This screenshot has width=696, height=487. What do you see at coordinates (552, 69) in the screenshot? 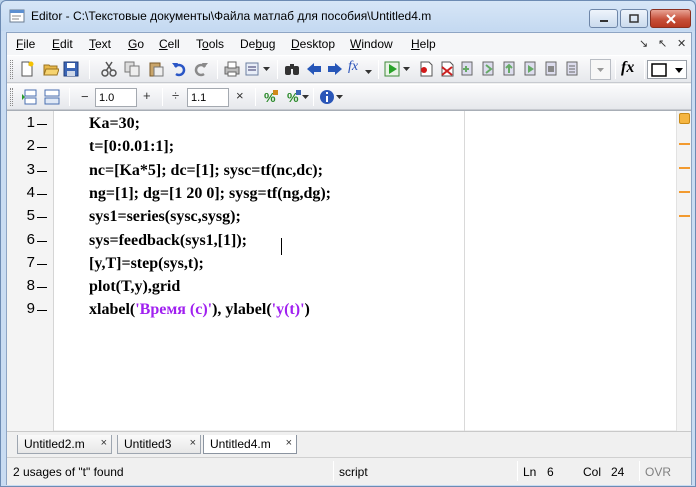
I see `exit-debug-icon` at bounding box center [552, 69].